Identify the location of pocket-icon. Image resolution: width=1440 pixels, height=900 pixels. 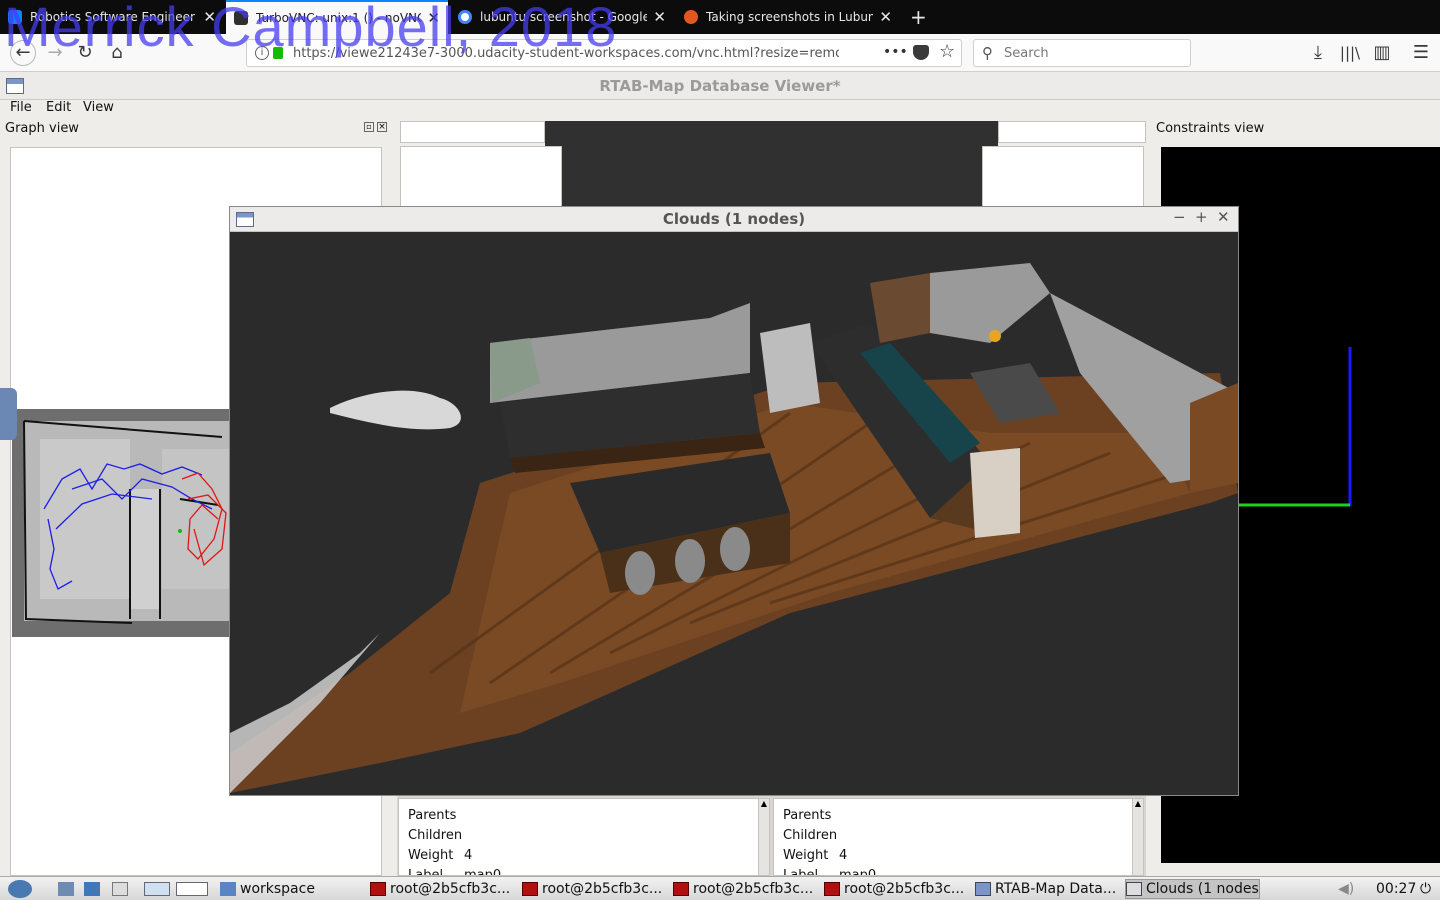
(921, 52).